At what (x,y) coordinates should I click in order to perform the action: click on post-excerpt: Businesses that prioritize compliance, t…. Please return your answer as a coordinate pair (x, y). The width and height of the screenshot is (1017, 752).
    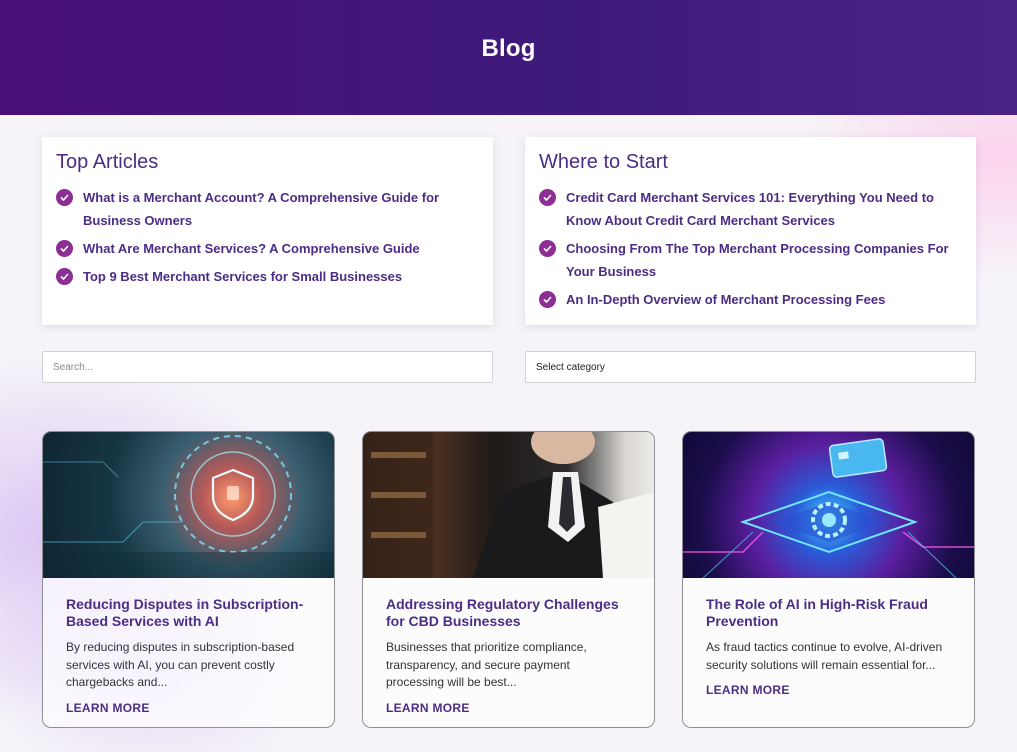
    Looking at the image, I should click on (486, 664).